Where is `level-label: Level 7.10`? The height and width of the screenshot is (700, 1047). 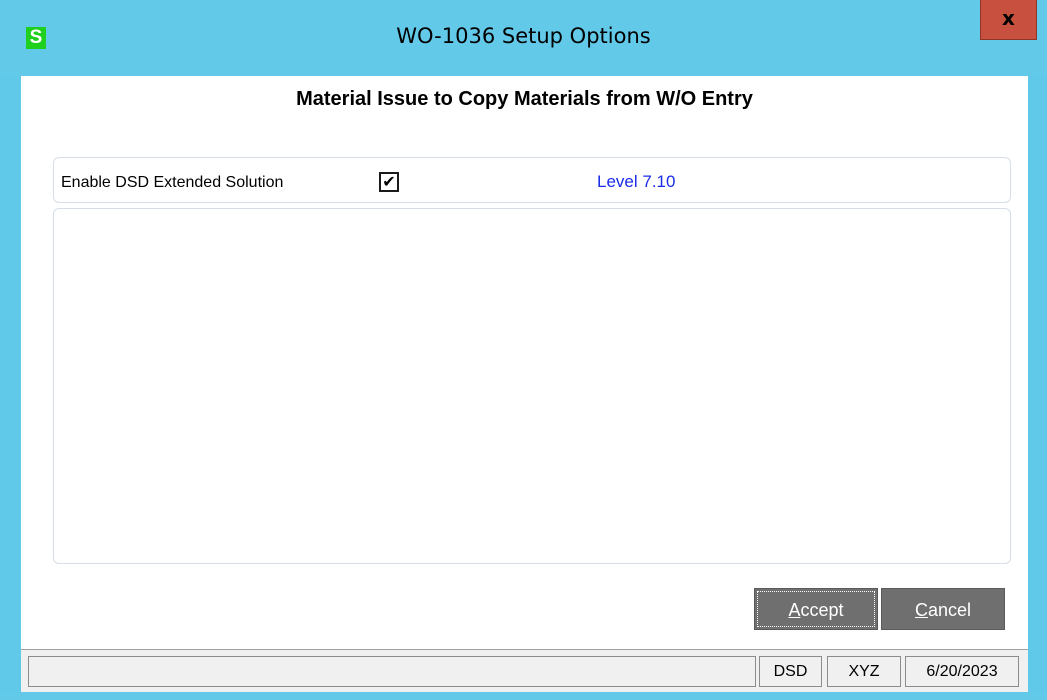 level-label: Level 7.10 is located at coordinates (636, 181).